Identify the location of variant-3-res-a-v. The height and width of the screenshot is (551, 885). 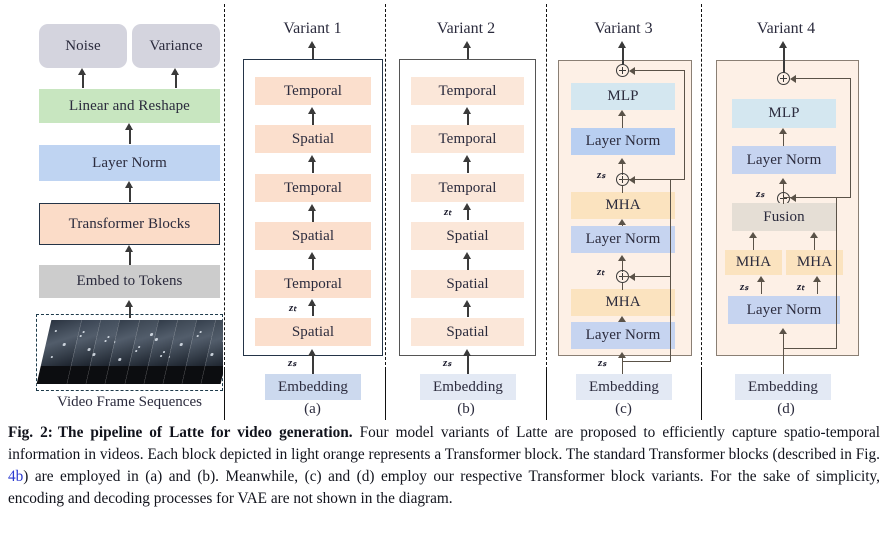
(685, 125).